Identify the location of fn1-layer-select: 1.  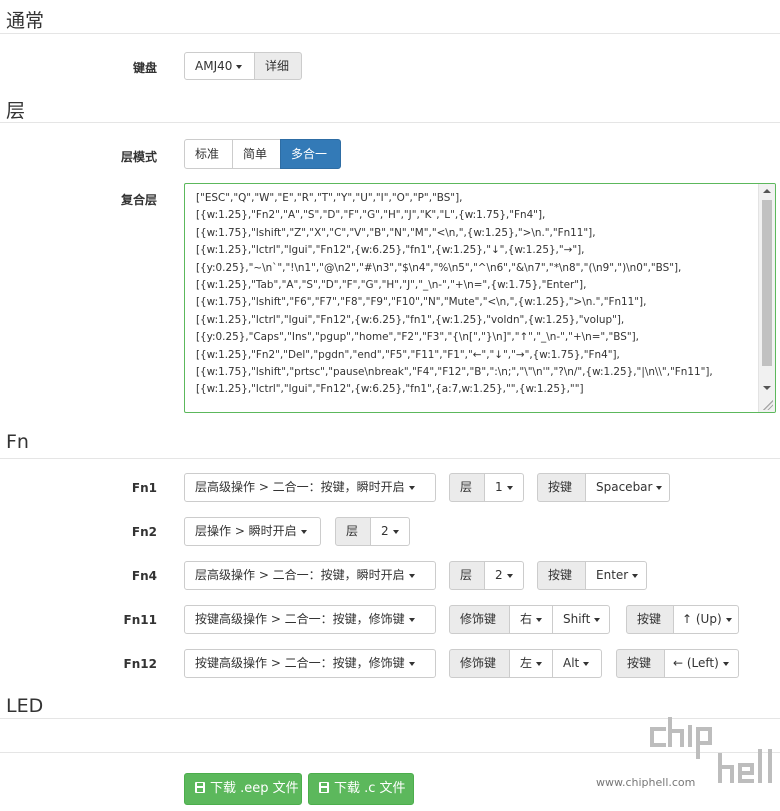
(504, 487).